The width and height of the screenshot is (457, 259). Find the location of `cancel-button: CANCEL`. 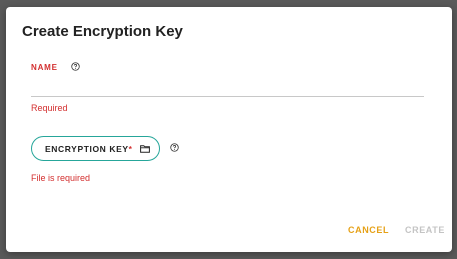

cancel-button: CANCEL is located at coordinates (368, 230).